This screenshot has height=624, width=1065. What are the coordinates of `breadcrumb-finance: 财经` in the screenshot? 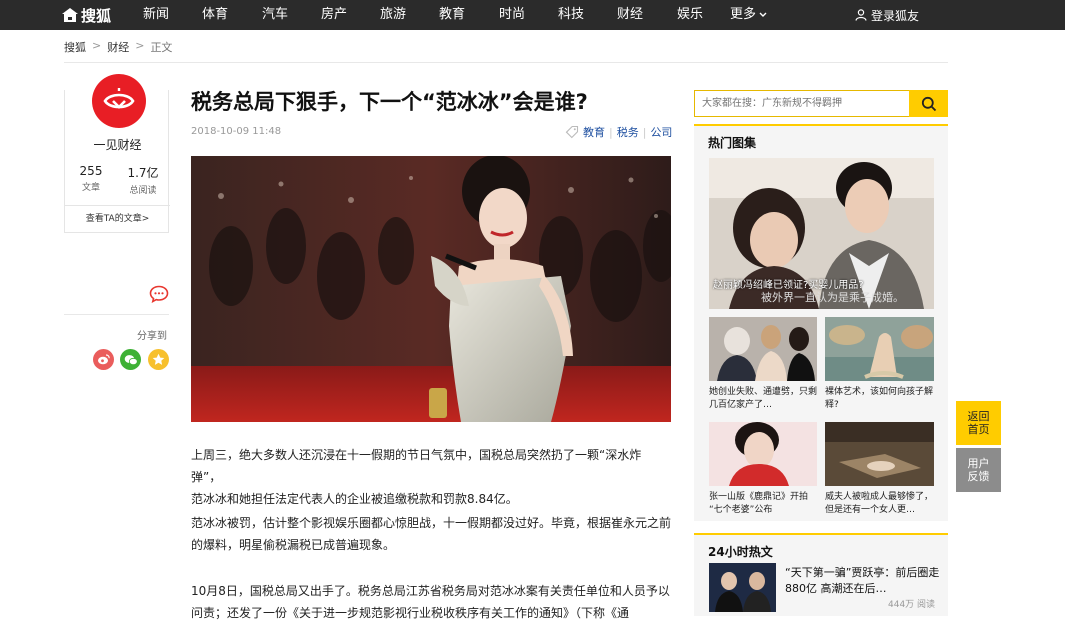 It's located at (118, 47).